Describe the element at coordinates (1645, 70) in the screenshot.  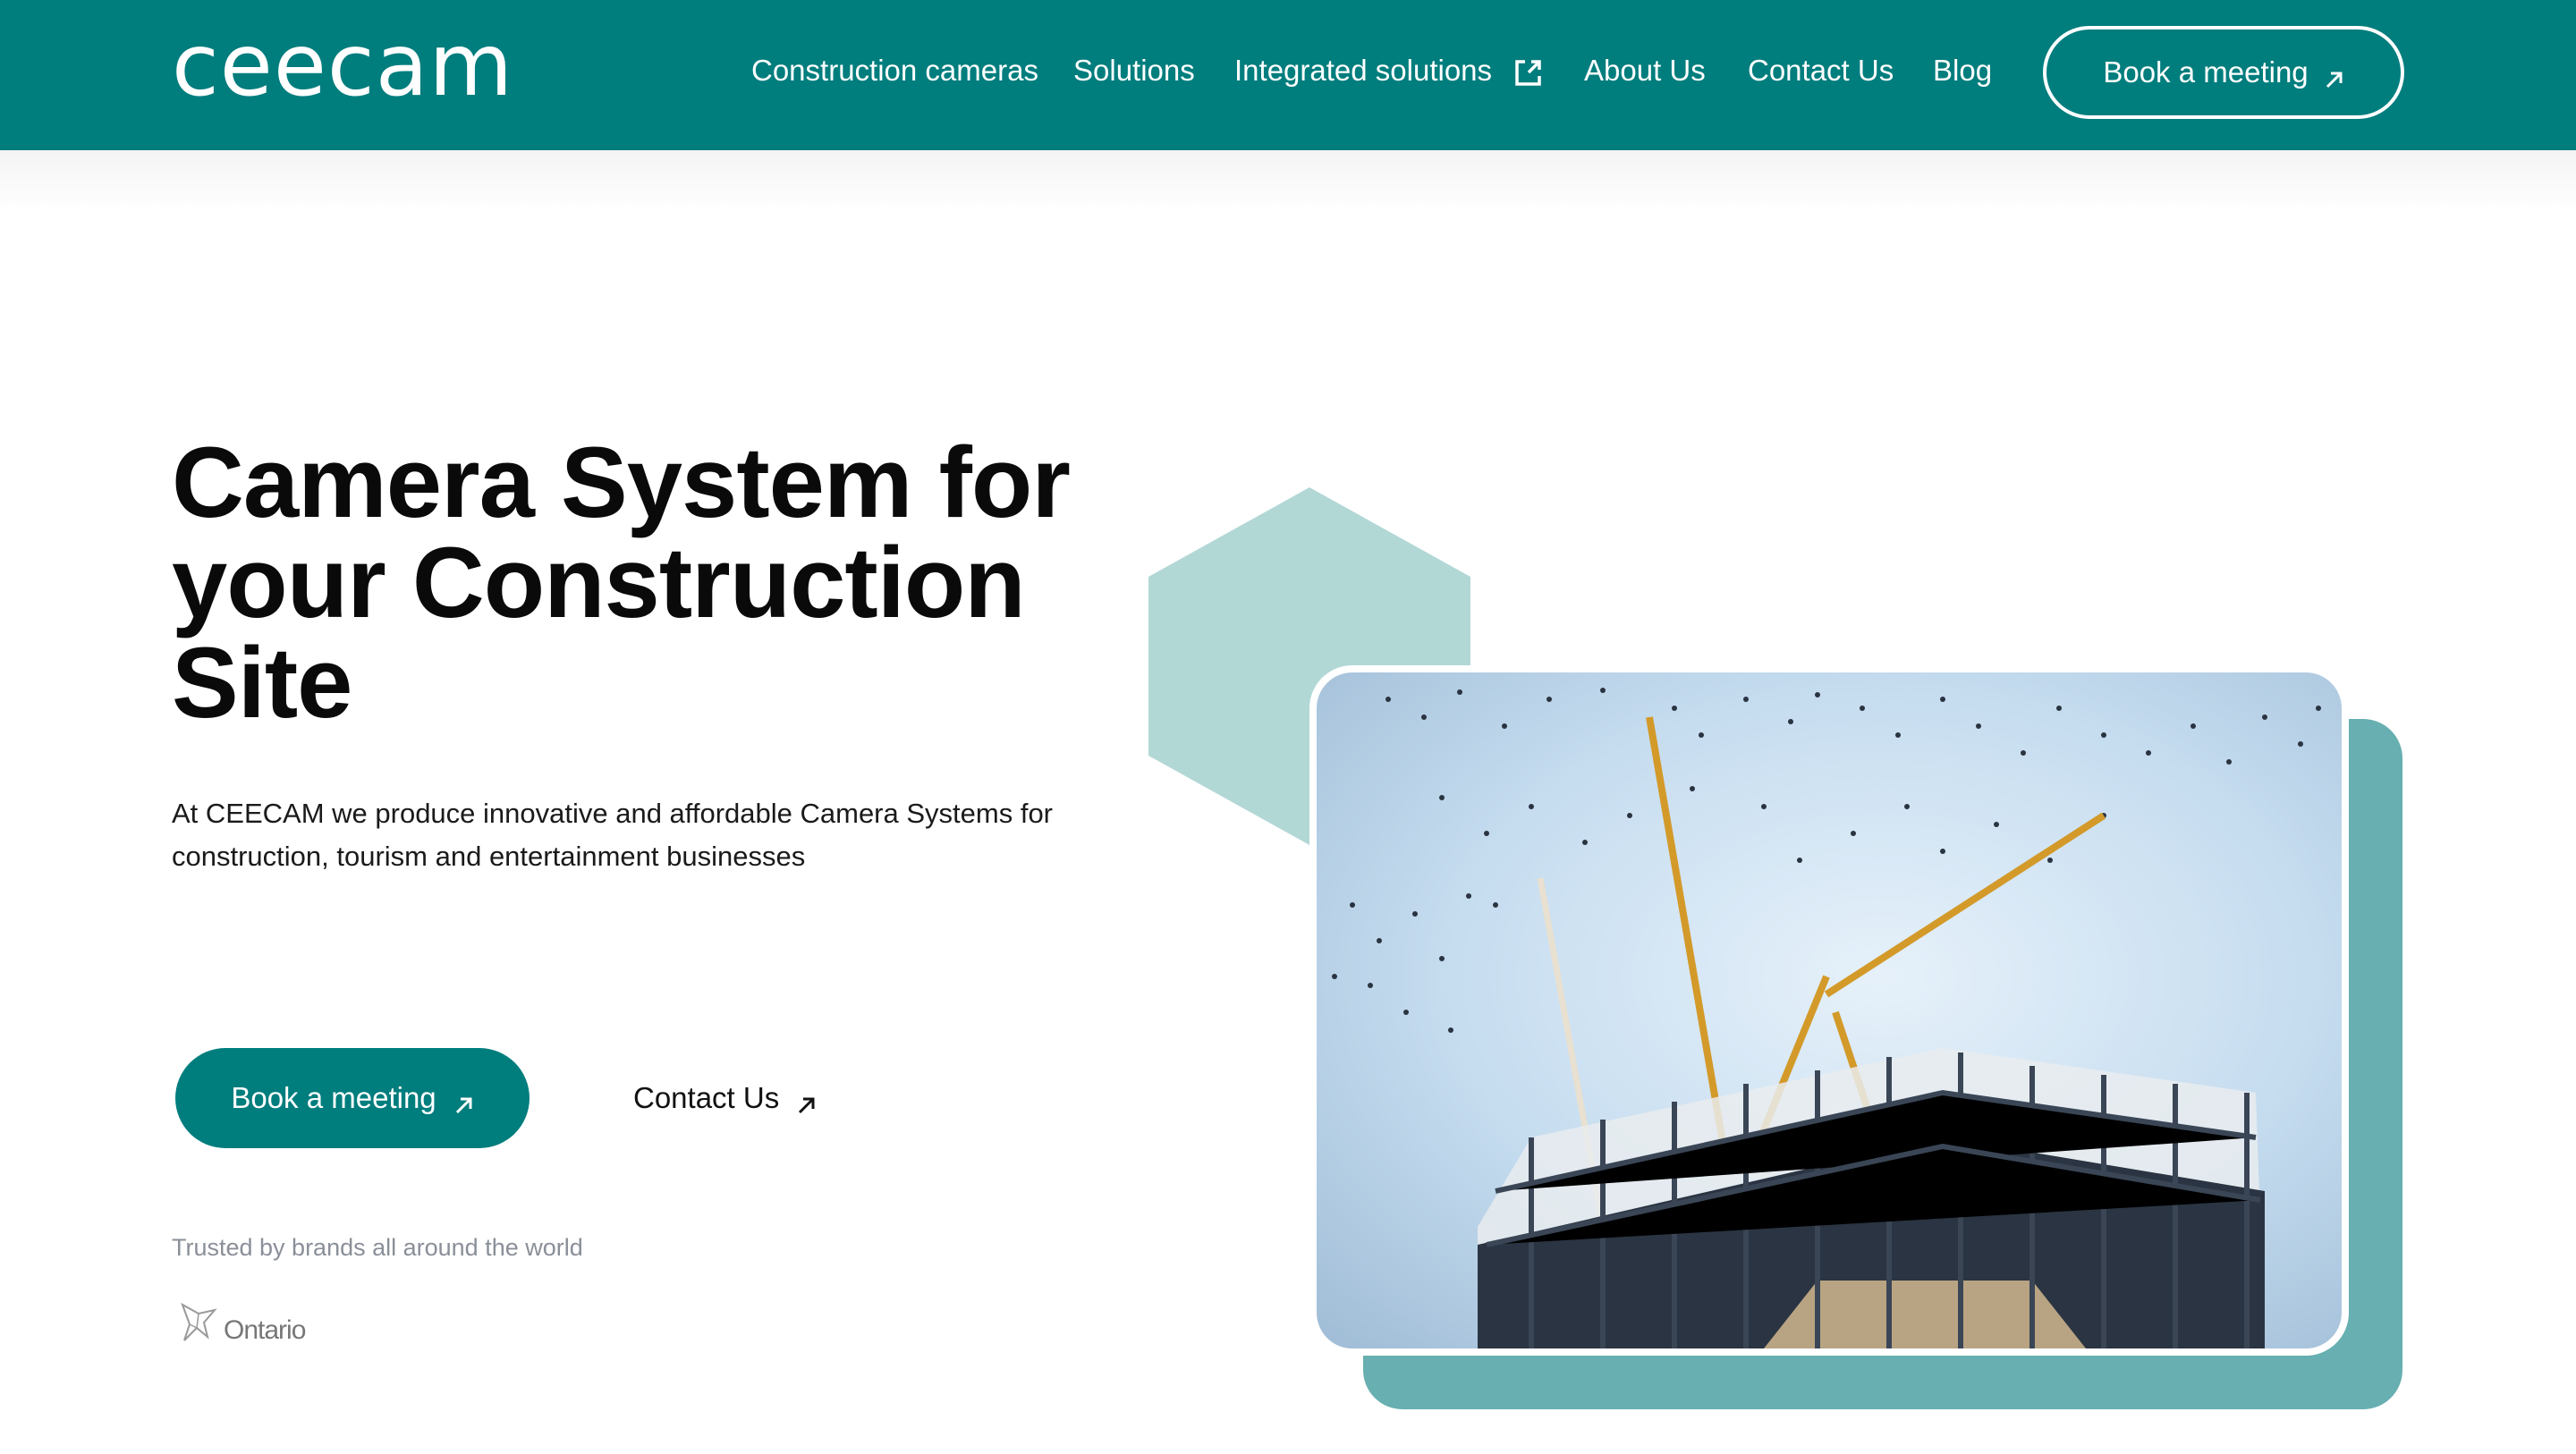
I see `nav-about-us: About Us` at that location.